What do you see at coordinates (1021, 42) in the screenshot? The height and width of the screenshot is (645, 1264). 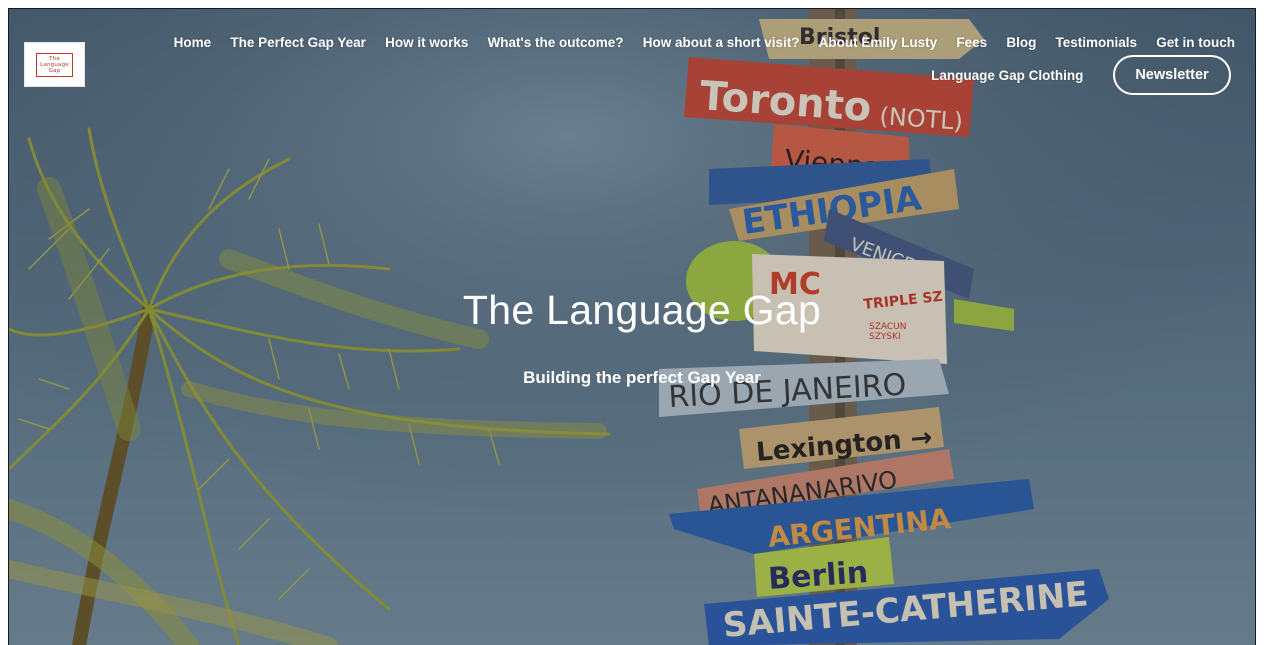 I see `nav-item-blog: Blog` at bounding box center [1021, 42].